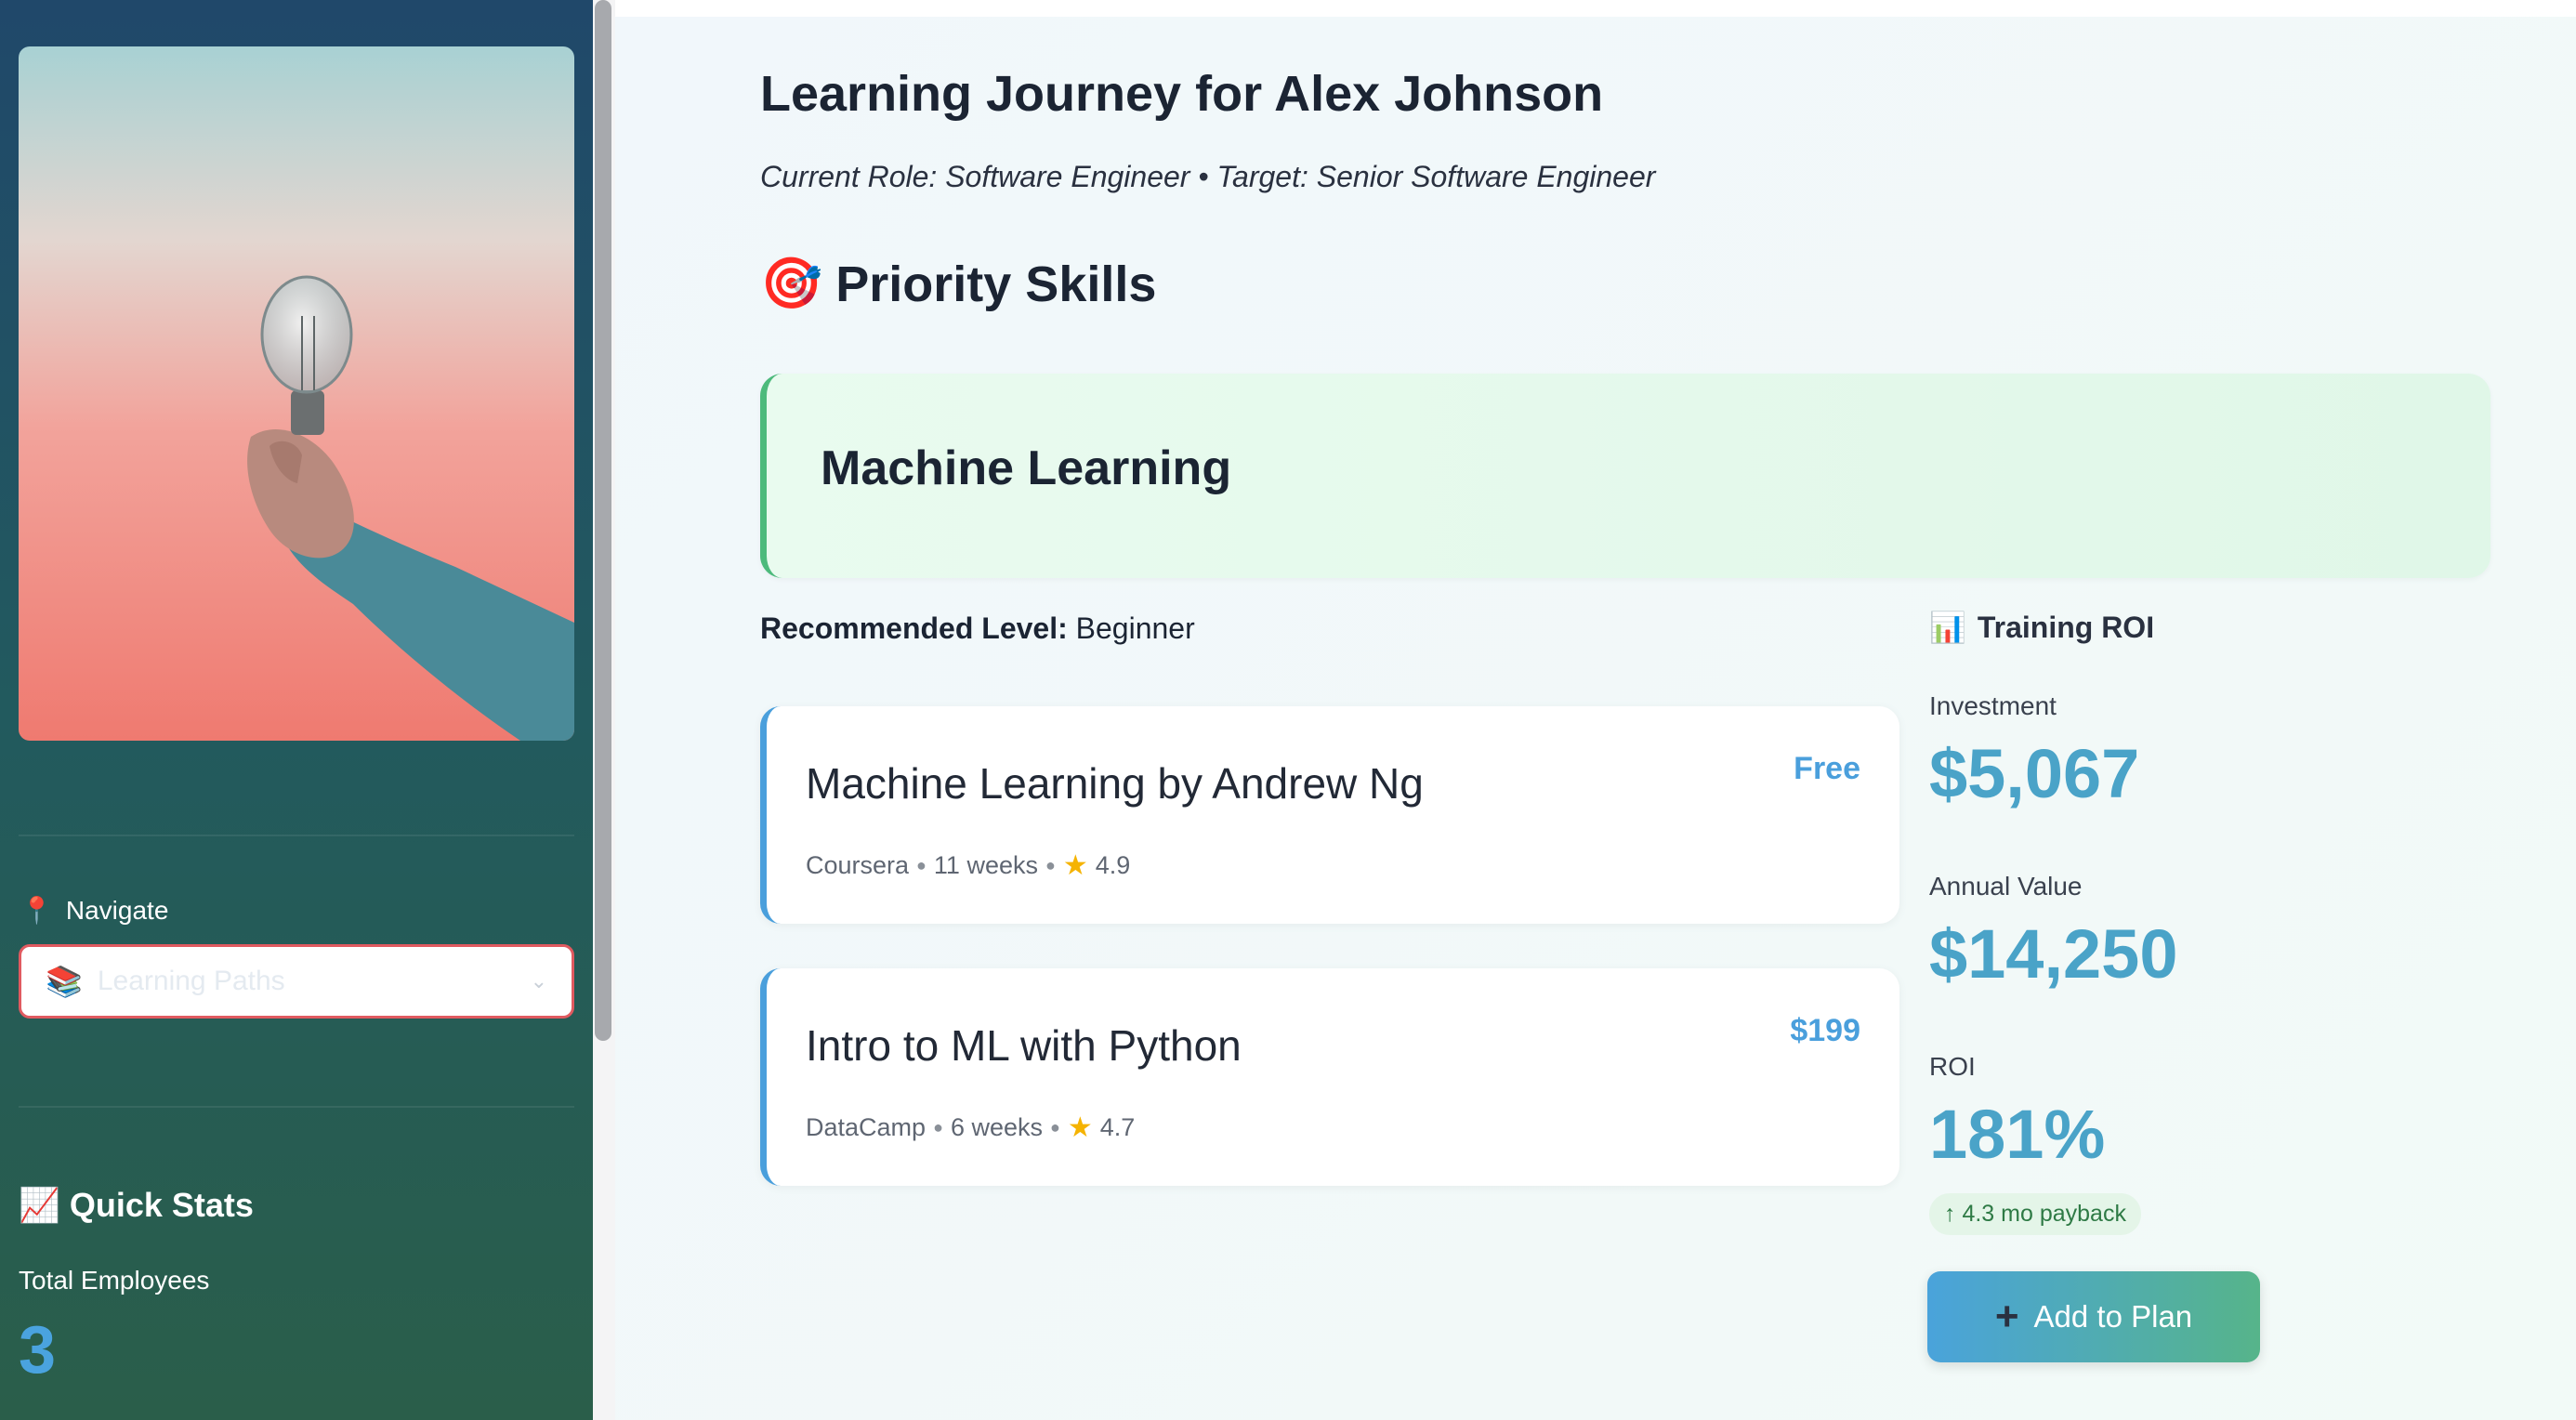  What do you see at coordinates (1595, 8) in the screenshot?
I see `top-bar` at bounding box center [1595, 8].